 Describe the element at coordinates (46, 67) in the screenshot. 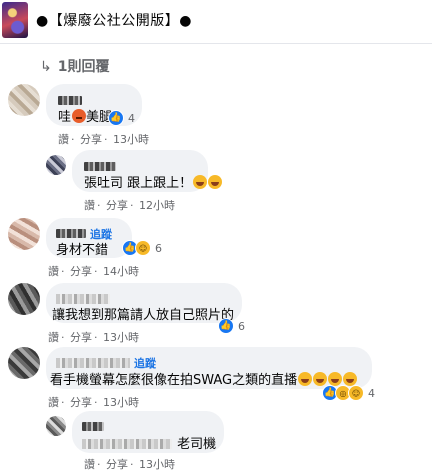

I see `reply-arrow-icon: ↳` at that location.